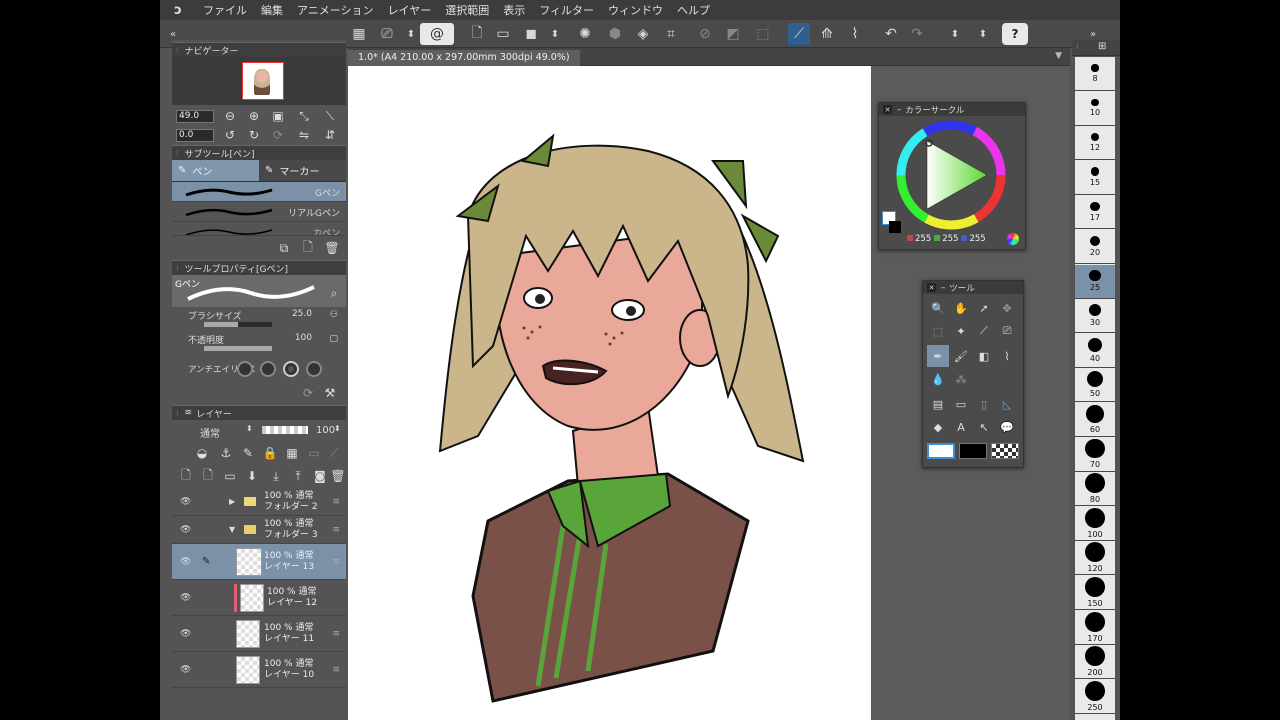 Image resolution: width=1280 pixels, height=720 pixels. I want to click on move-layer-tool-icon: ✥, so click(1007, 308).